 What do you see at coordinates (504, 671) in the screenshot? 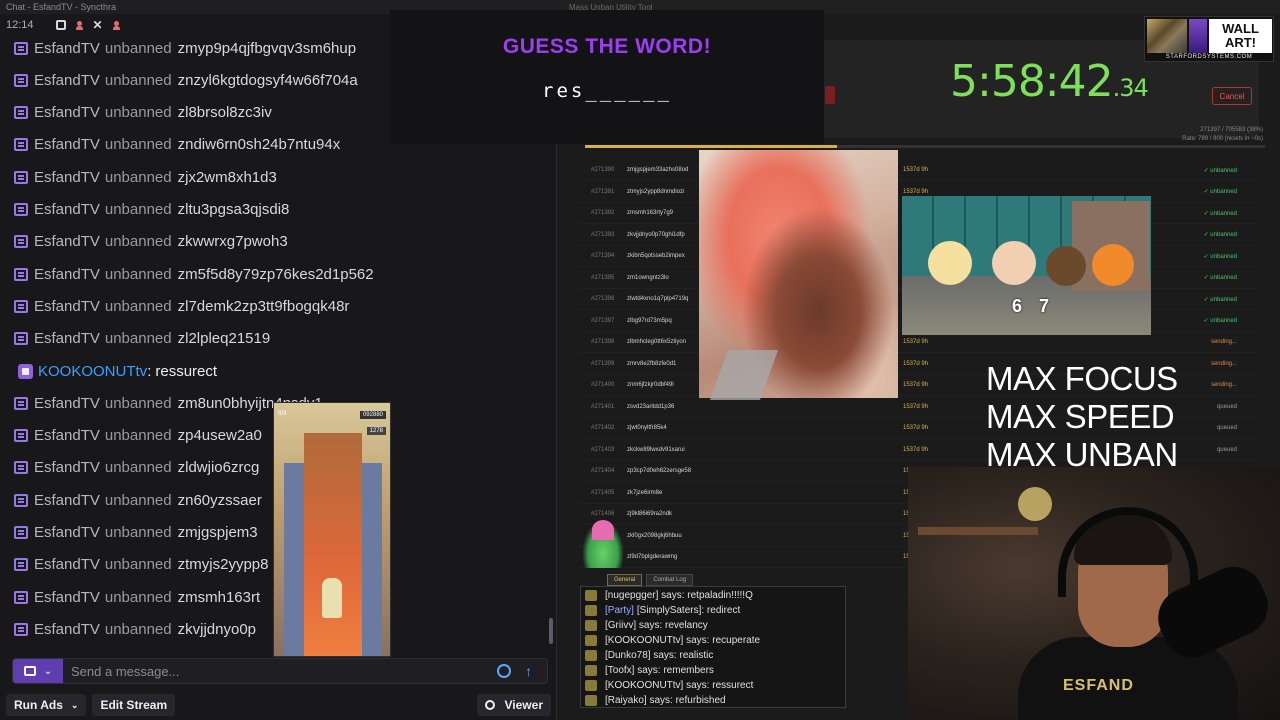
I see `emote-picker-icon` at bounding box center [504, 671].